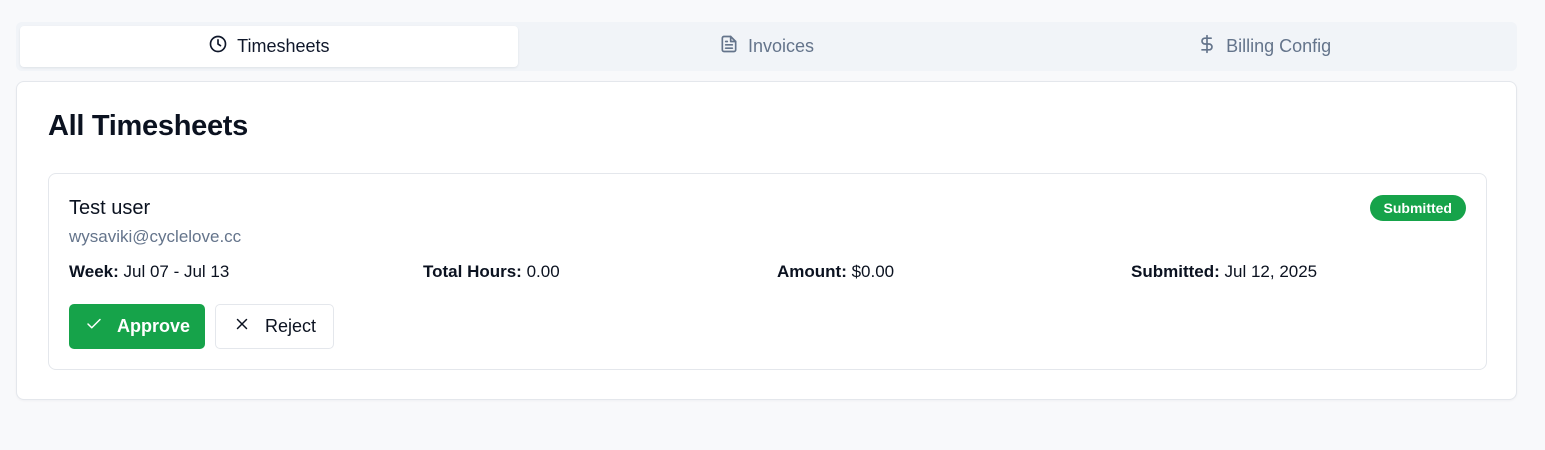 The image size is (1545, 450). Describe the element at coordinates (148, 126) in the screenshot. I see `page-title: All Timesheets` at that location.